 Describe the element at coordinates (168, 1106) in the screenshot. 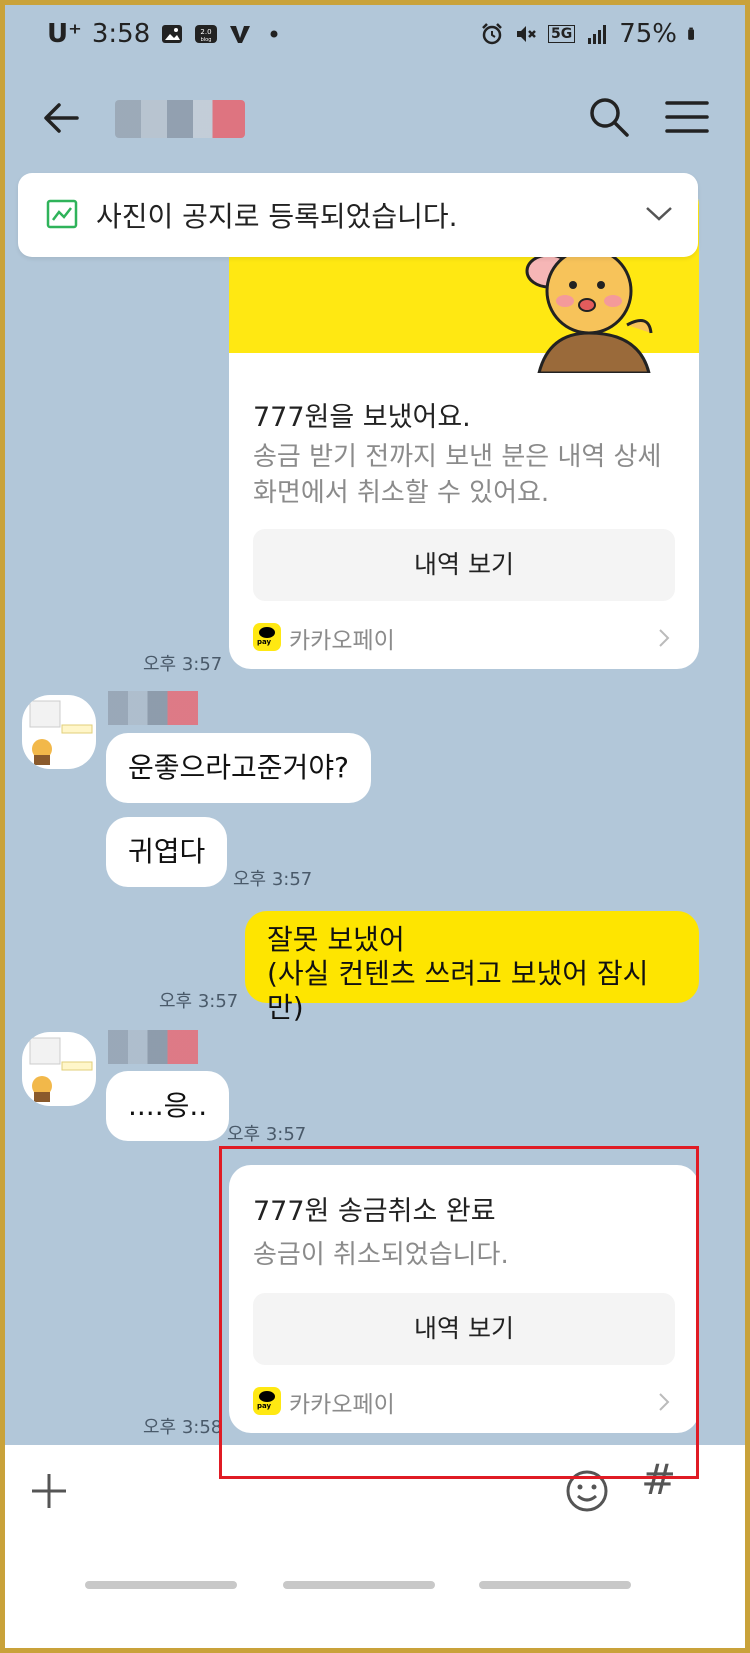

I see `chat-bubble: ....응..` at that location.